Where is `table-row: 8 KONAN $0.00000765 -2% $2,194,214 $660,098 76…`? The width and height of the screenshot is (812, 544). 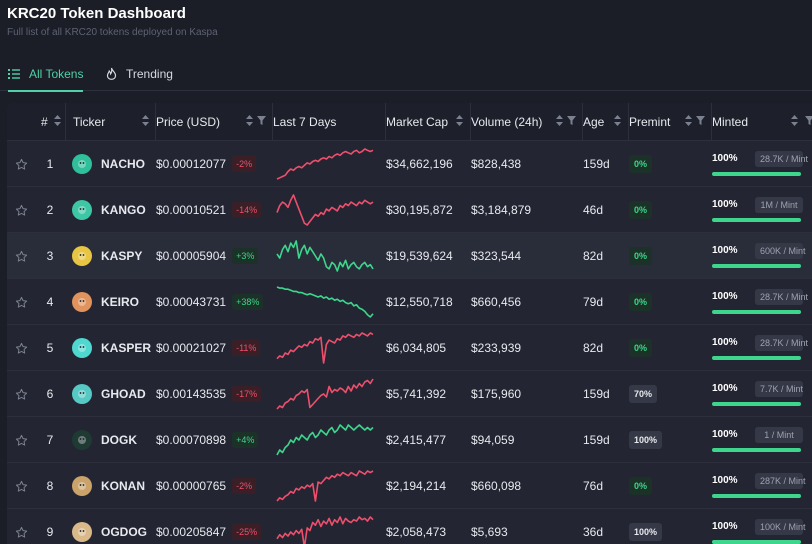 table-row: 8 KONAN $0.00000765 -2% $2,194,214 $660,098 76… is located at coordinates (409, 486).